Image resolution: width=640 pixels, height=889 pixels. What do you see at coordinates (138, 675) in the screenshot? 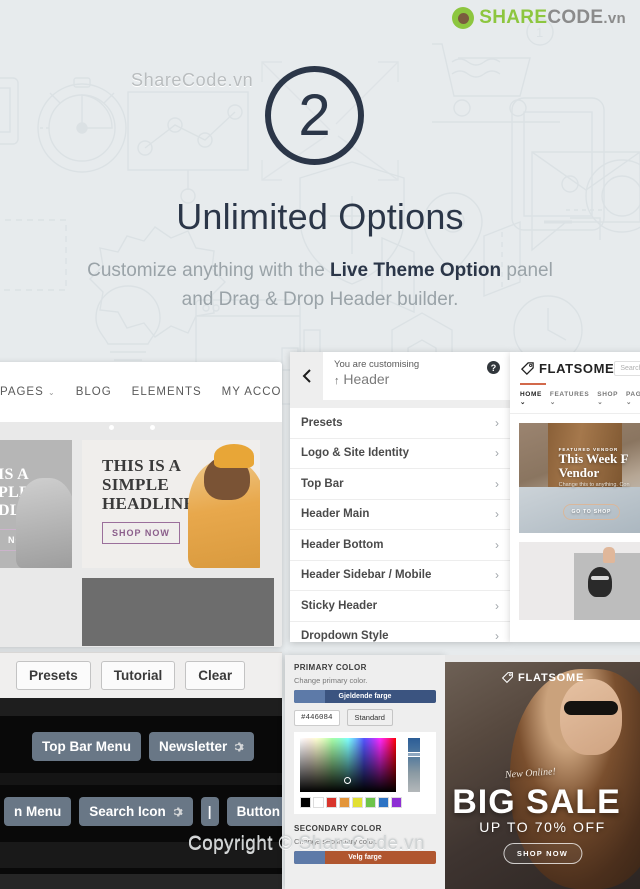
I see `tutorial-button: Tutorial` at bounding box center [138, 675].